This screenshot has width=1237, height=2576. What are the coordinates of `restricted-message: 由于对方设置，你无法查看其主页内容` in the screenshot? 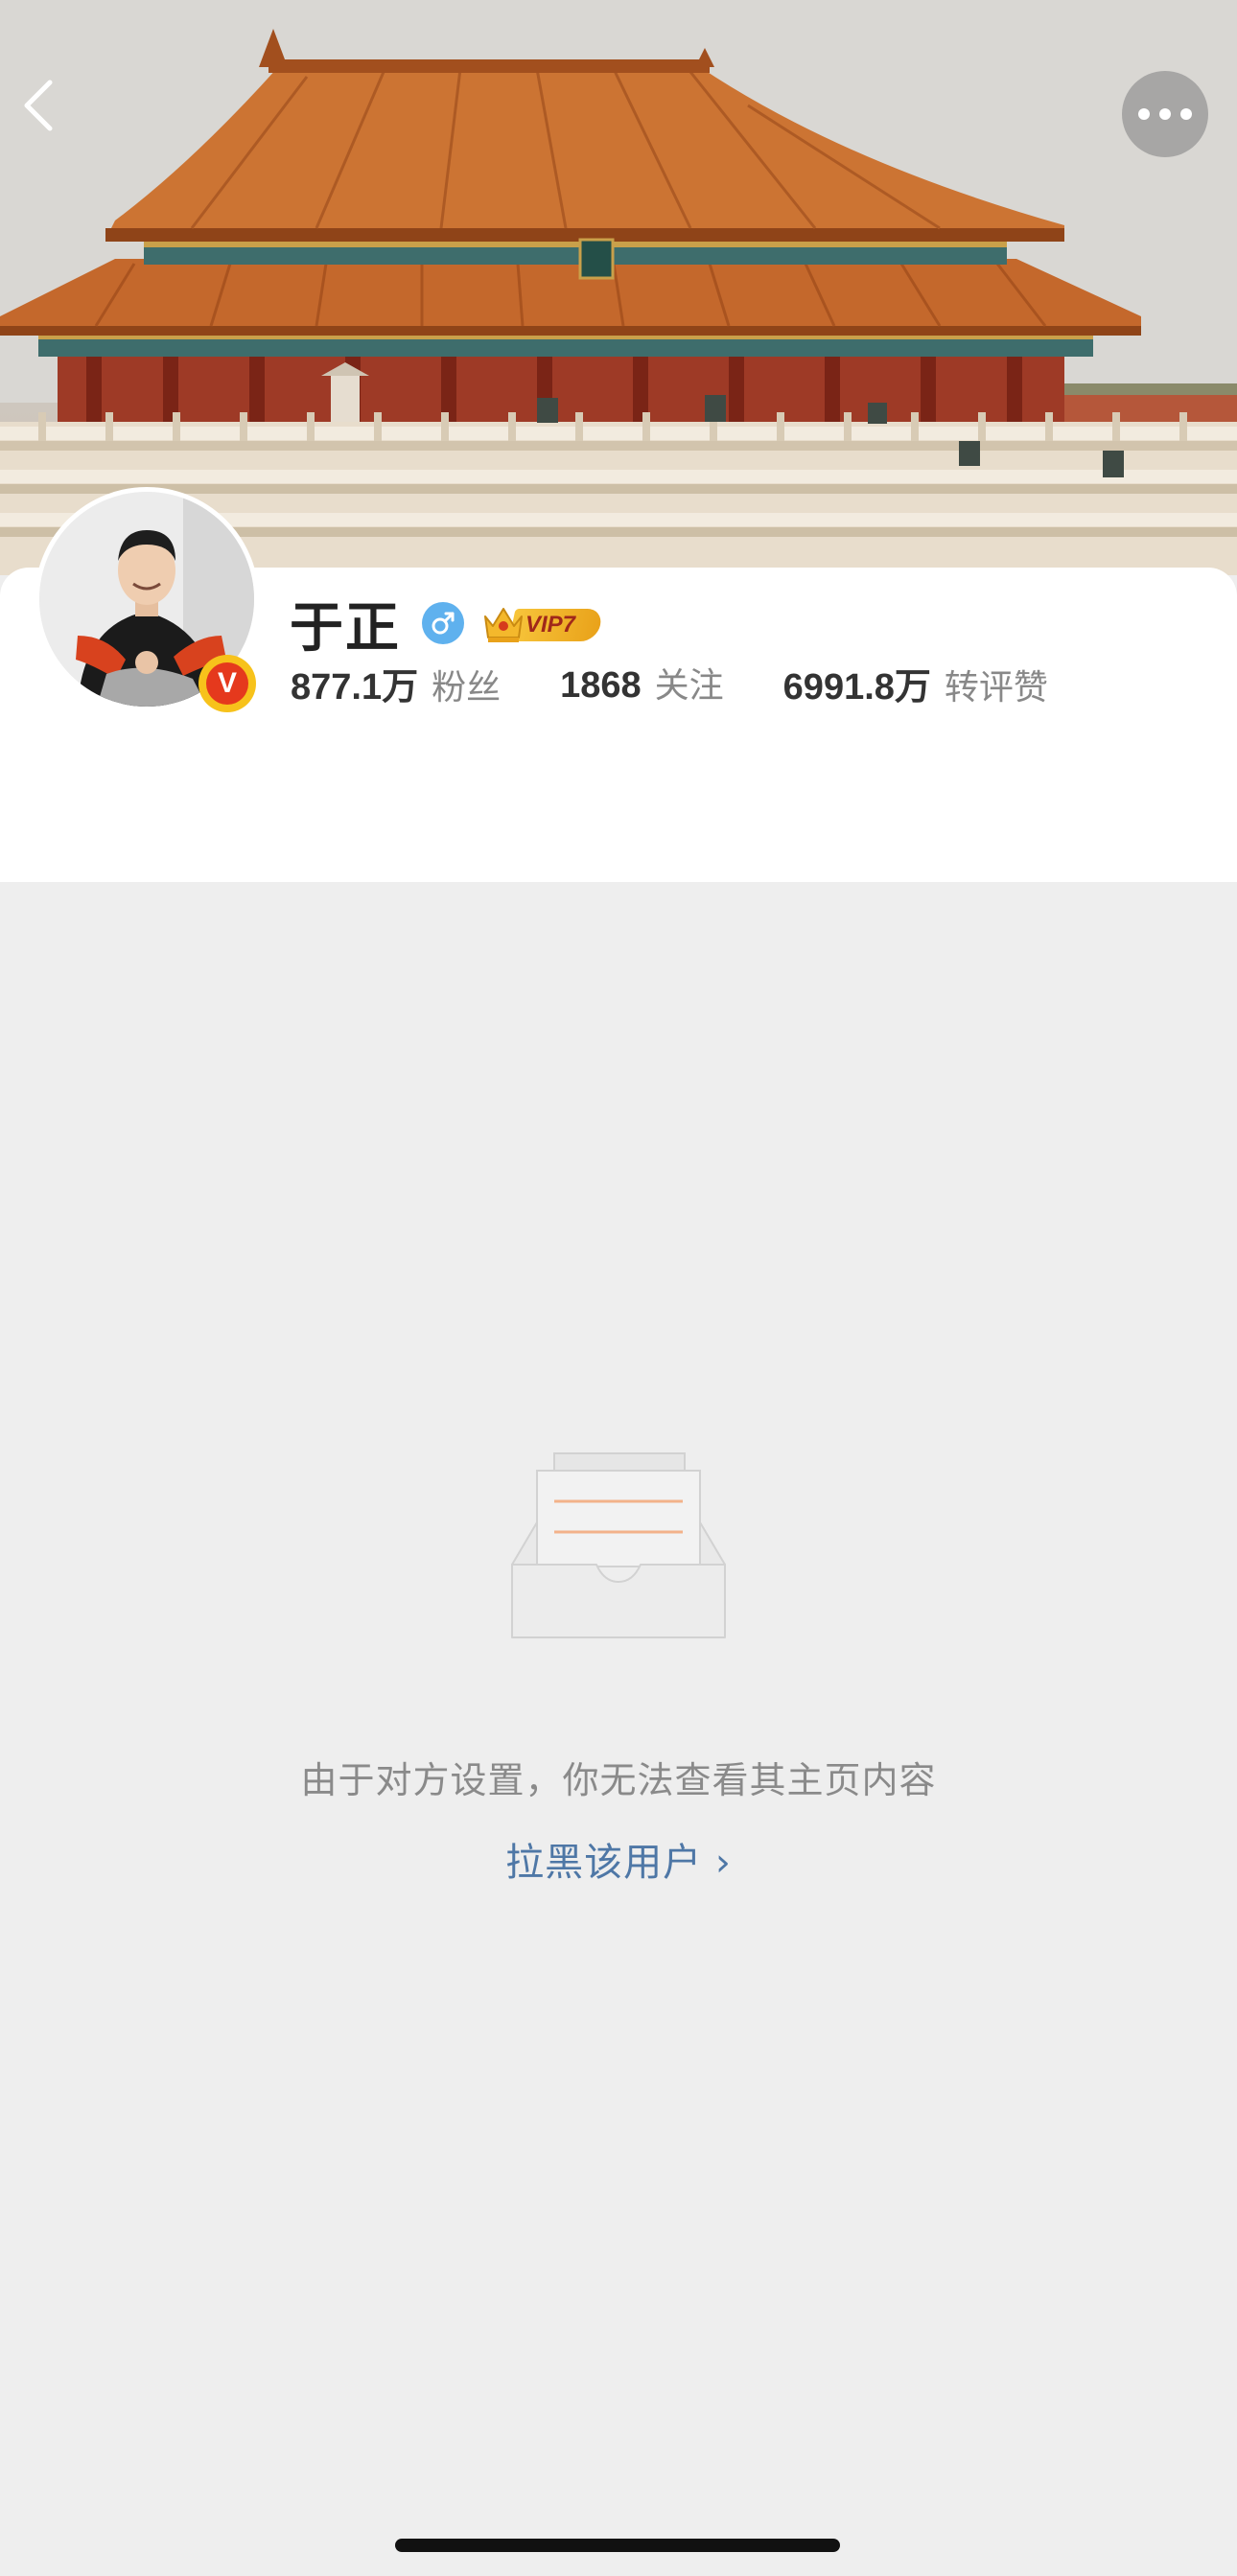 It's located at (618, 1780).